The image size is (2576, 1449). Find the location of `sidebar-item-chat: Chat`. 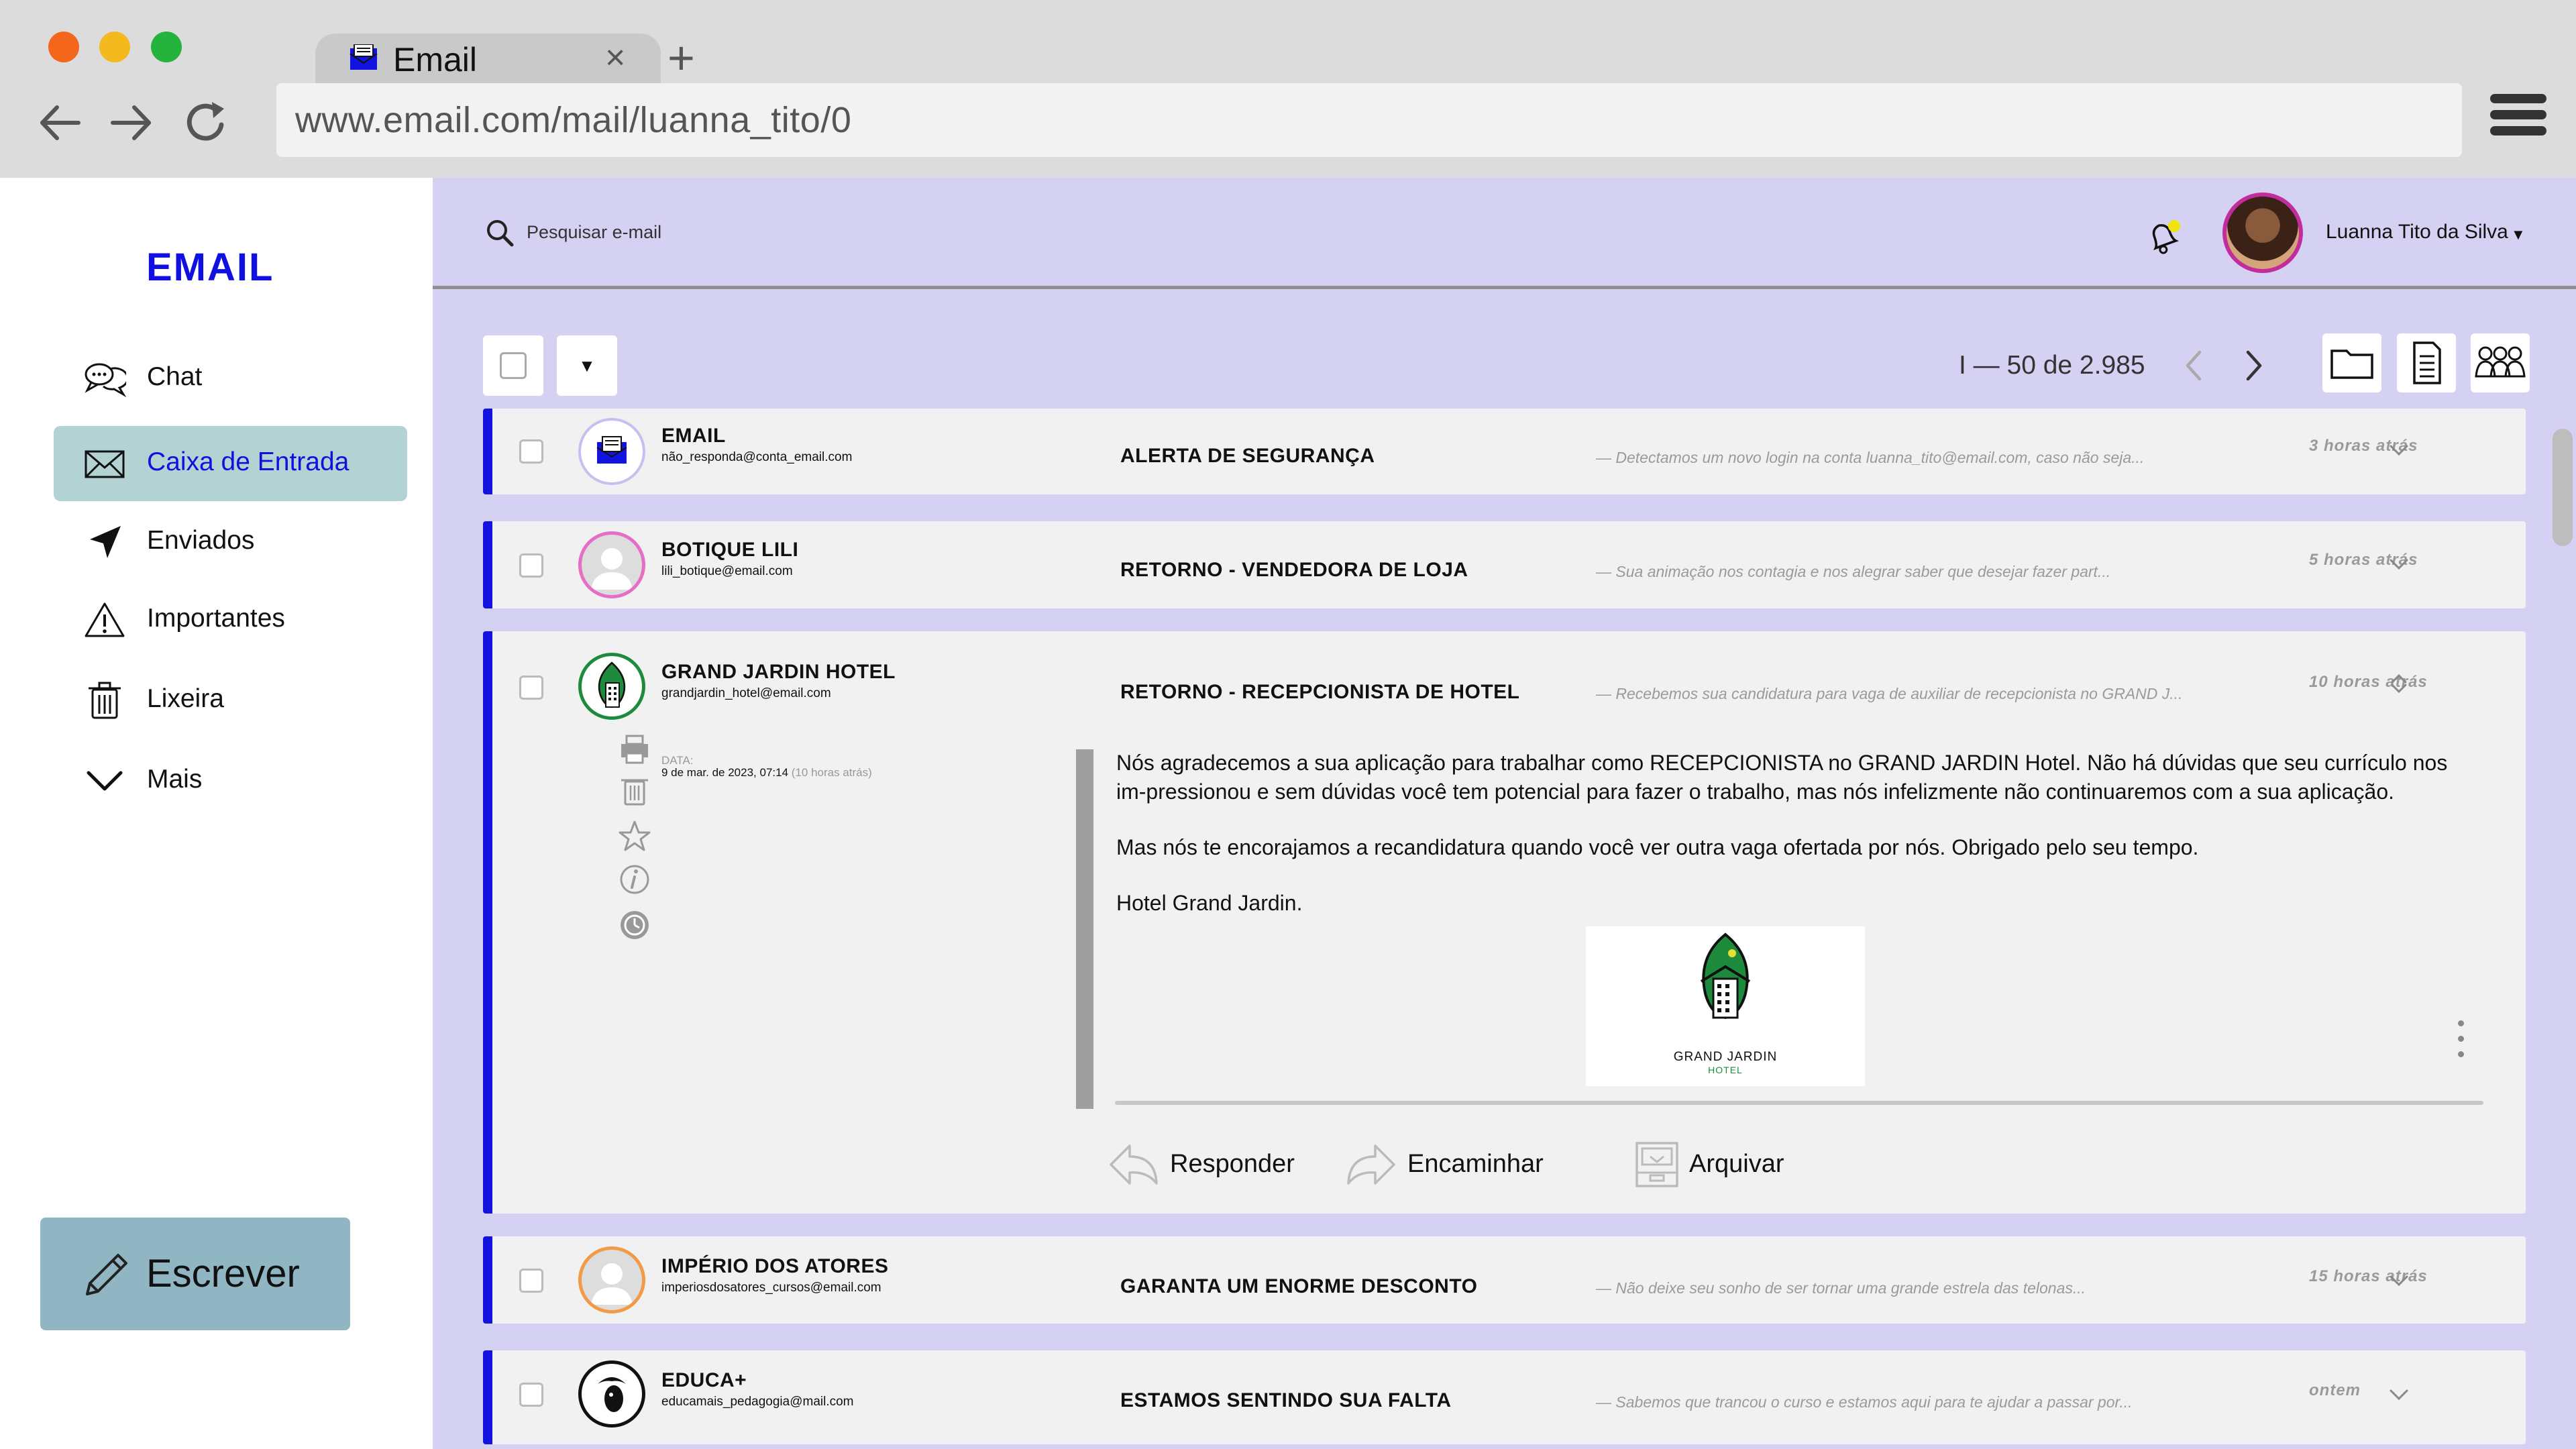

sidebar-item-chat: Chat is located at coordinates (230, 378).